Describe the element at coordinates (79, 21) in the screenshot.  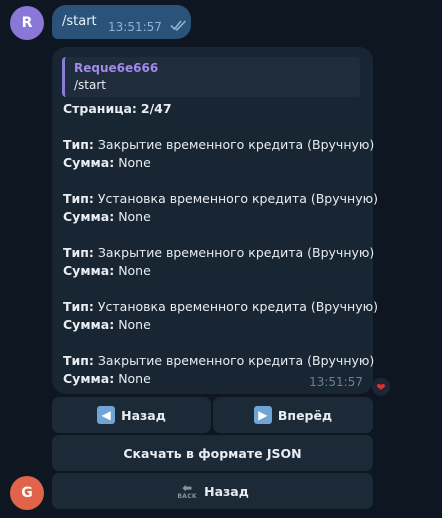
I see `outgoing-message-text: /start` at that location.